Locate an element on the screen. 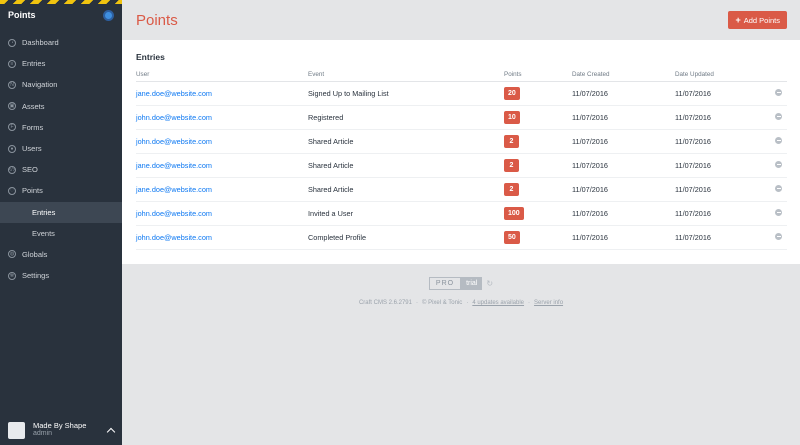 Image resolution: width=800 pixels, height=445 pixels. sidebar-item-forms: F Forms is located at coordinates (61, 127).